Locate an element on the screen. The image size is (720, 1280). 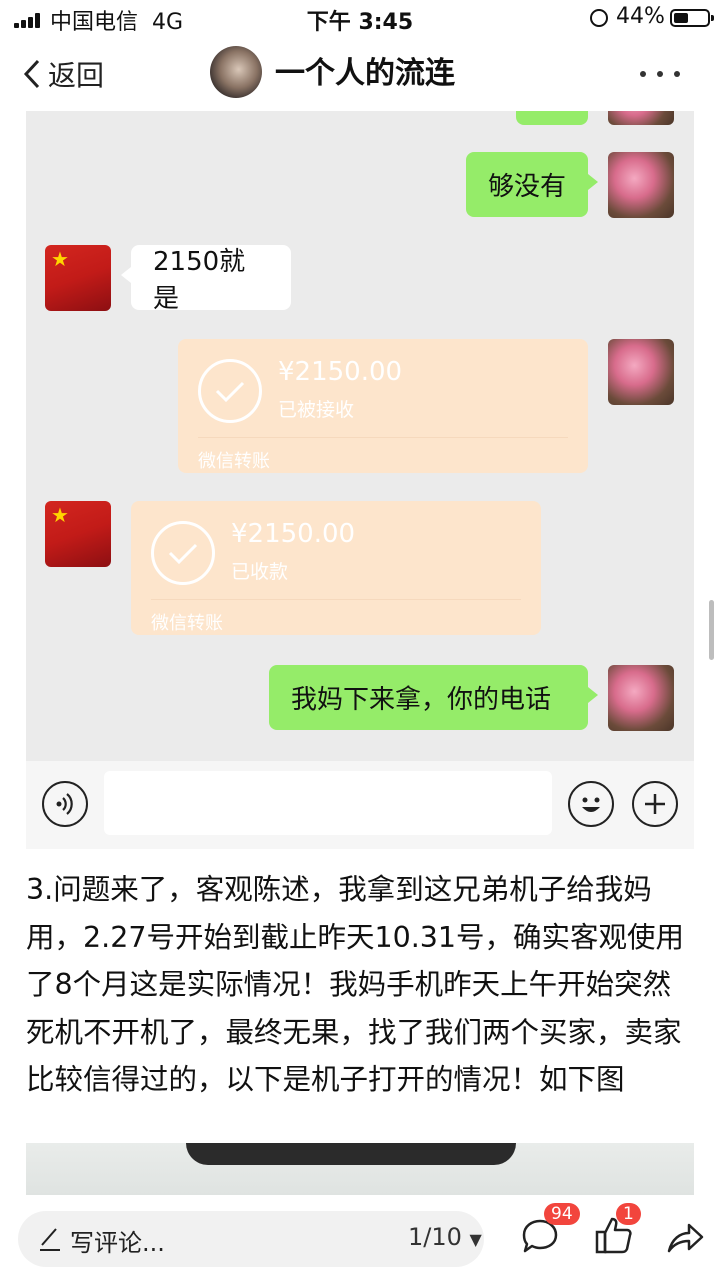
battery-icon is located at coordinates (692, 18).